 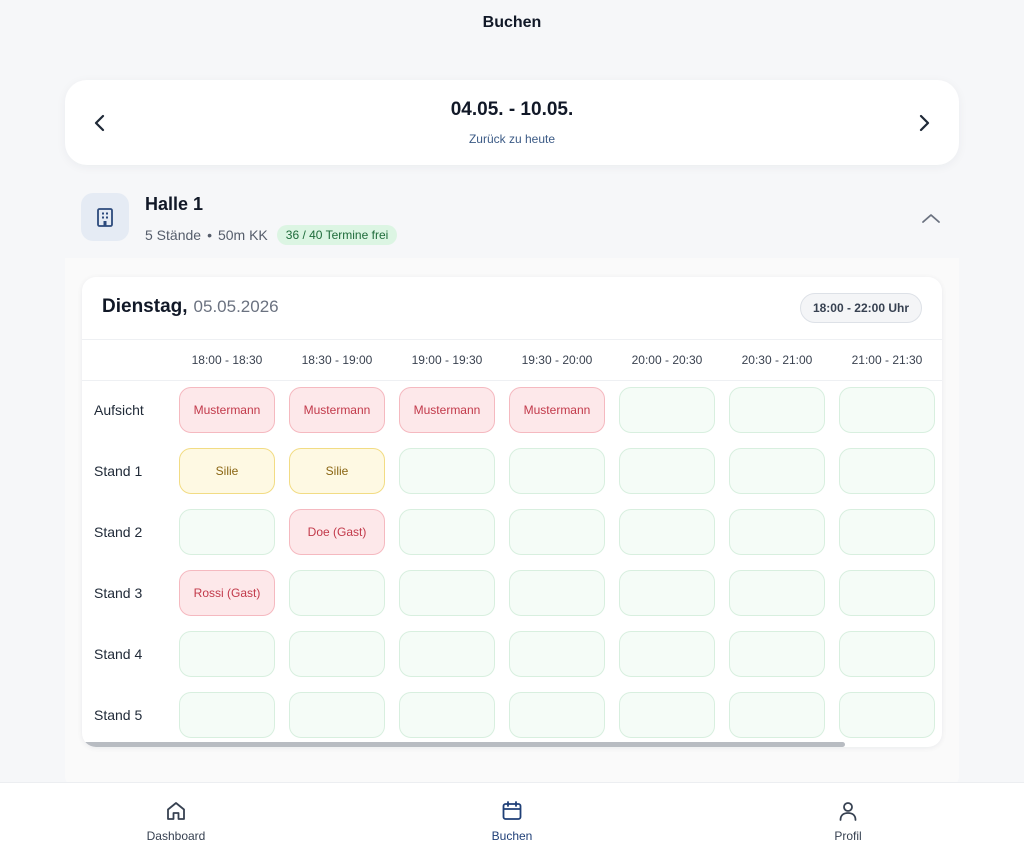 I want to click on time-column-header: 19:30 - 20:00, so click(x=557, y=360).